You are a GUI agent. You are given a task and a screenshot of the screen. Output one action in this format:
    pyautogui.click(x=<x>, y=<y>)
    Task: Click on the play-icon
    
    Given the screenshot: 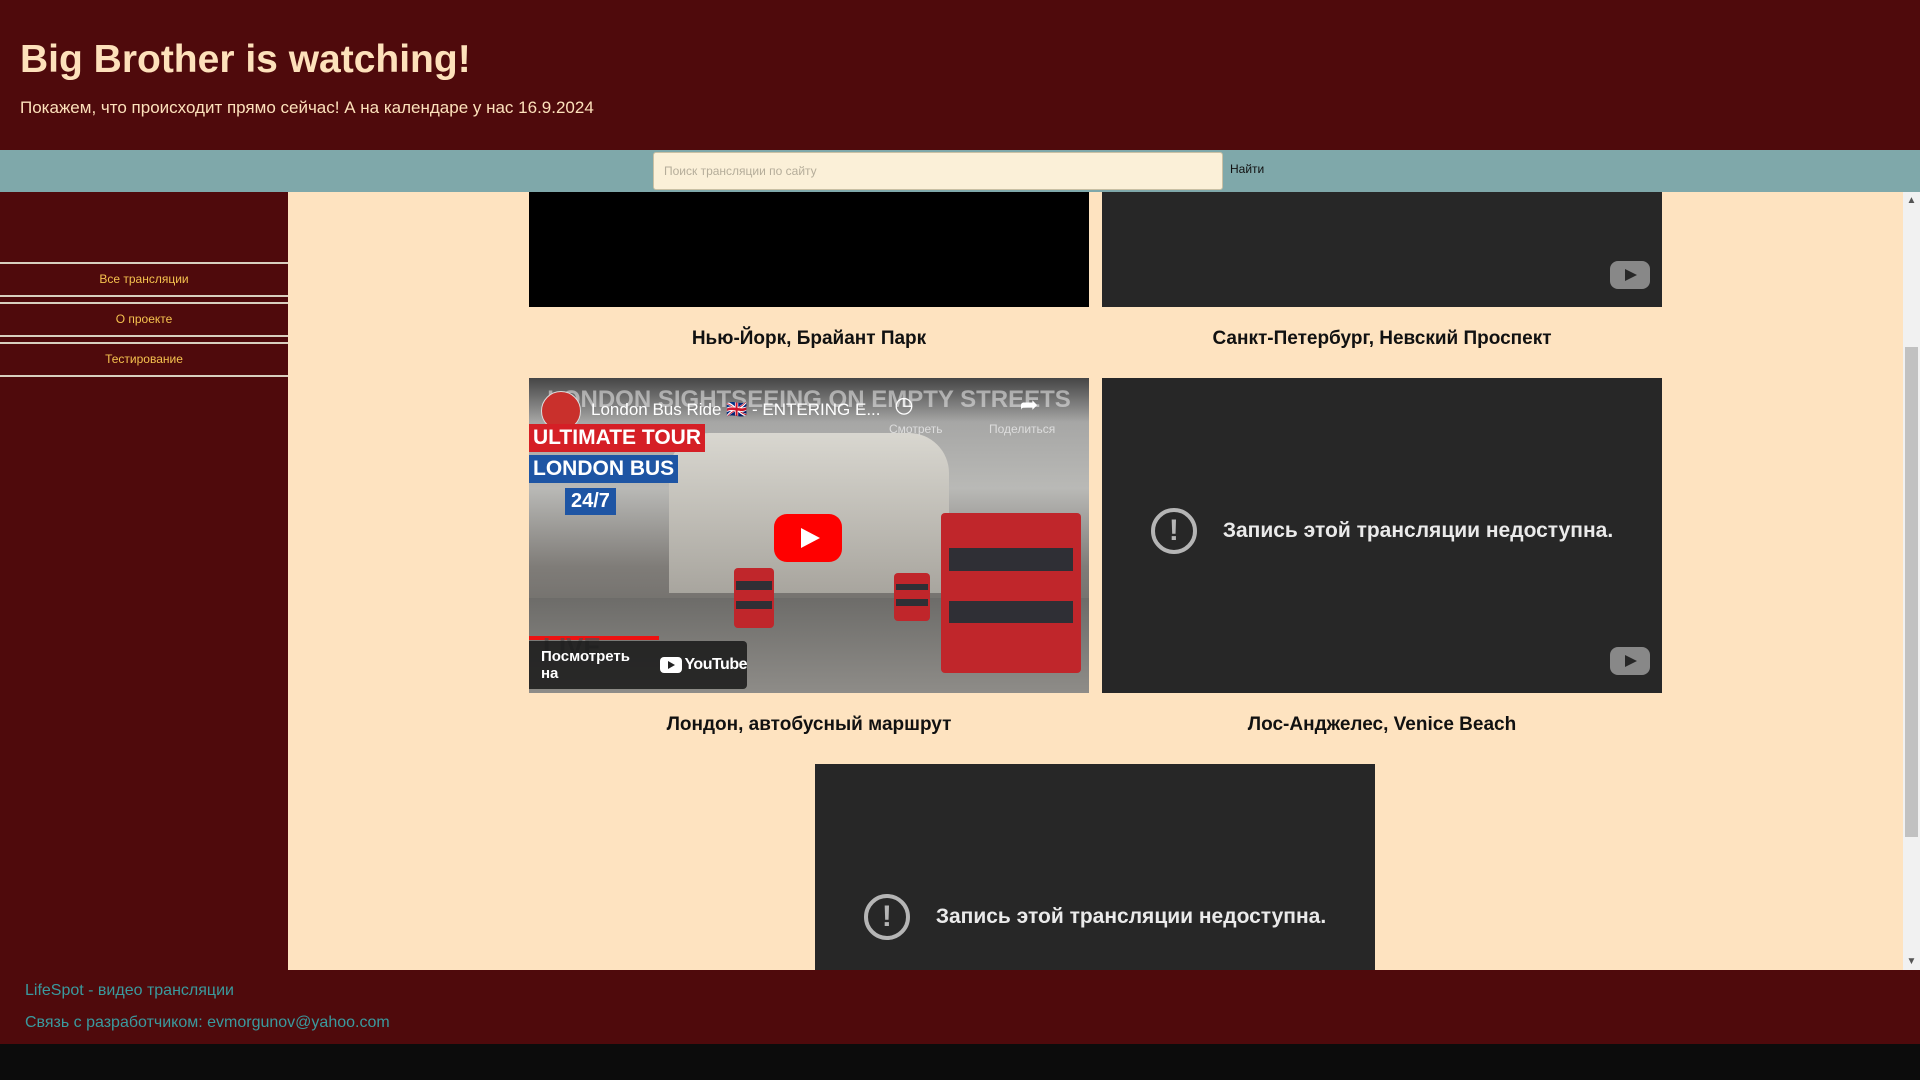 What is the action you would take?
    pyautogui.click(x=808, y=538)
    